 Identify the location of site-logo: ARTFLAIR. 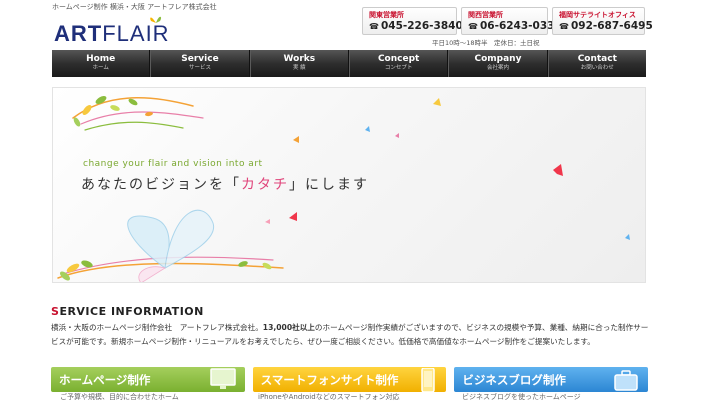
(112, 30).